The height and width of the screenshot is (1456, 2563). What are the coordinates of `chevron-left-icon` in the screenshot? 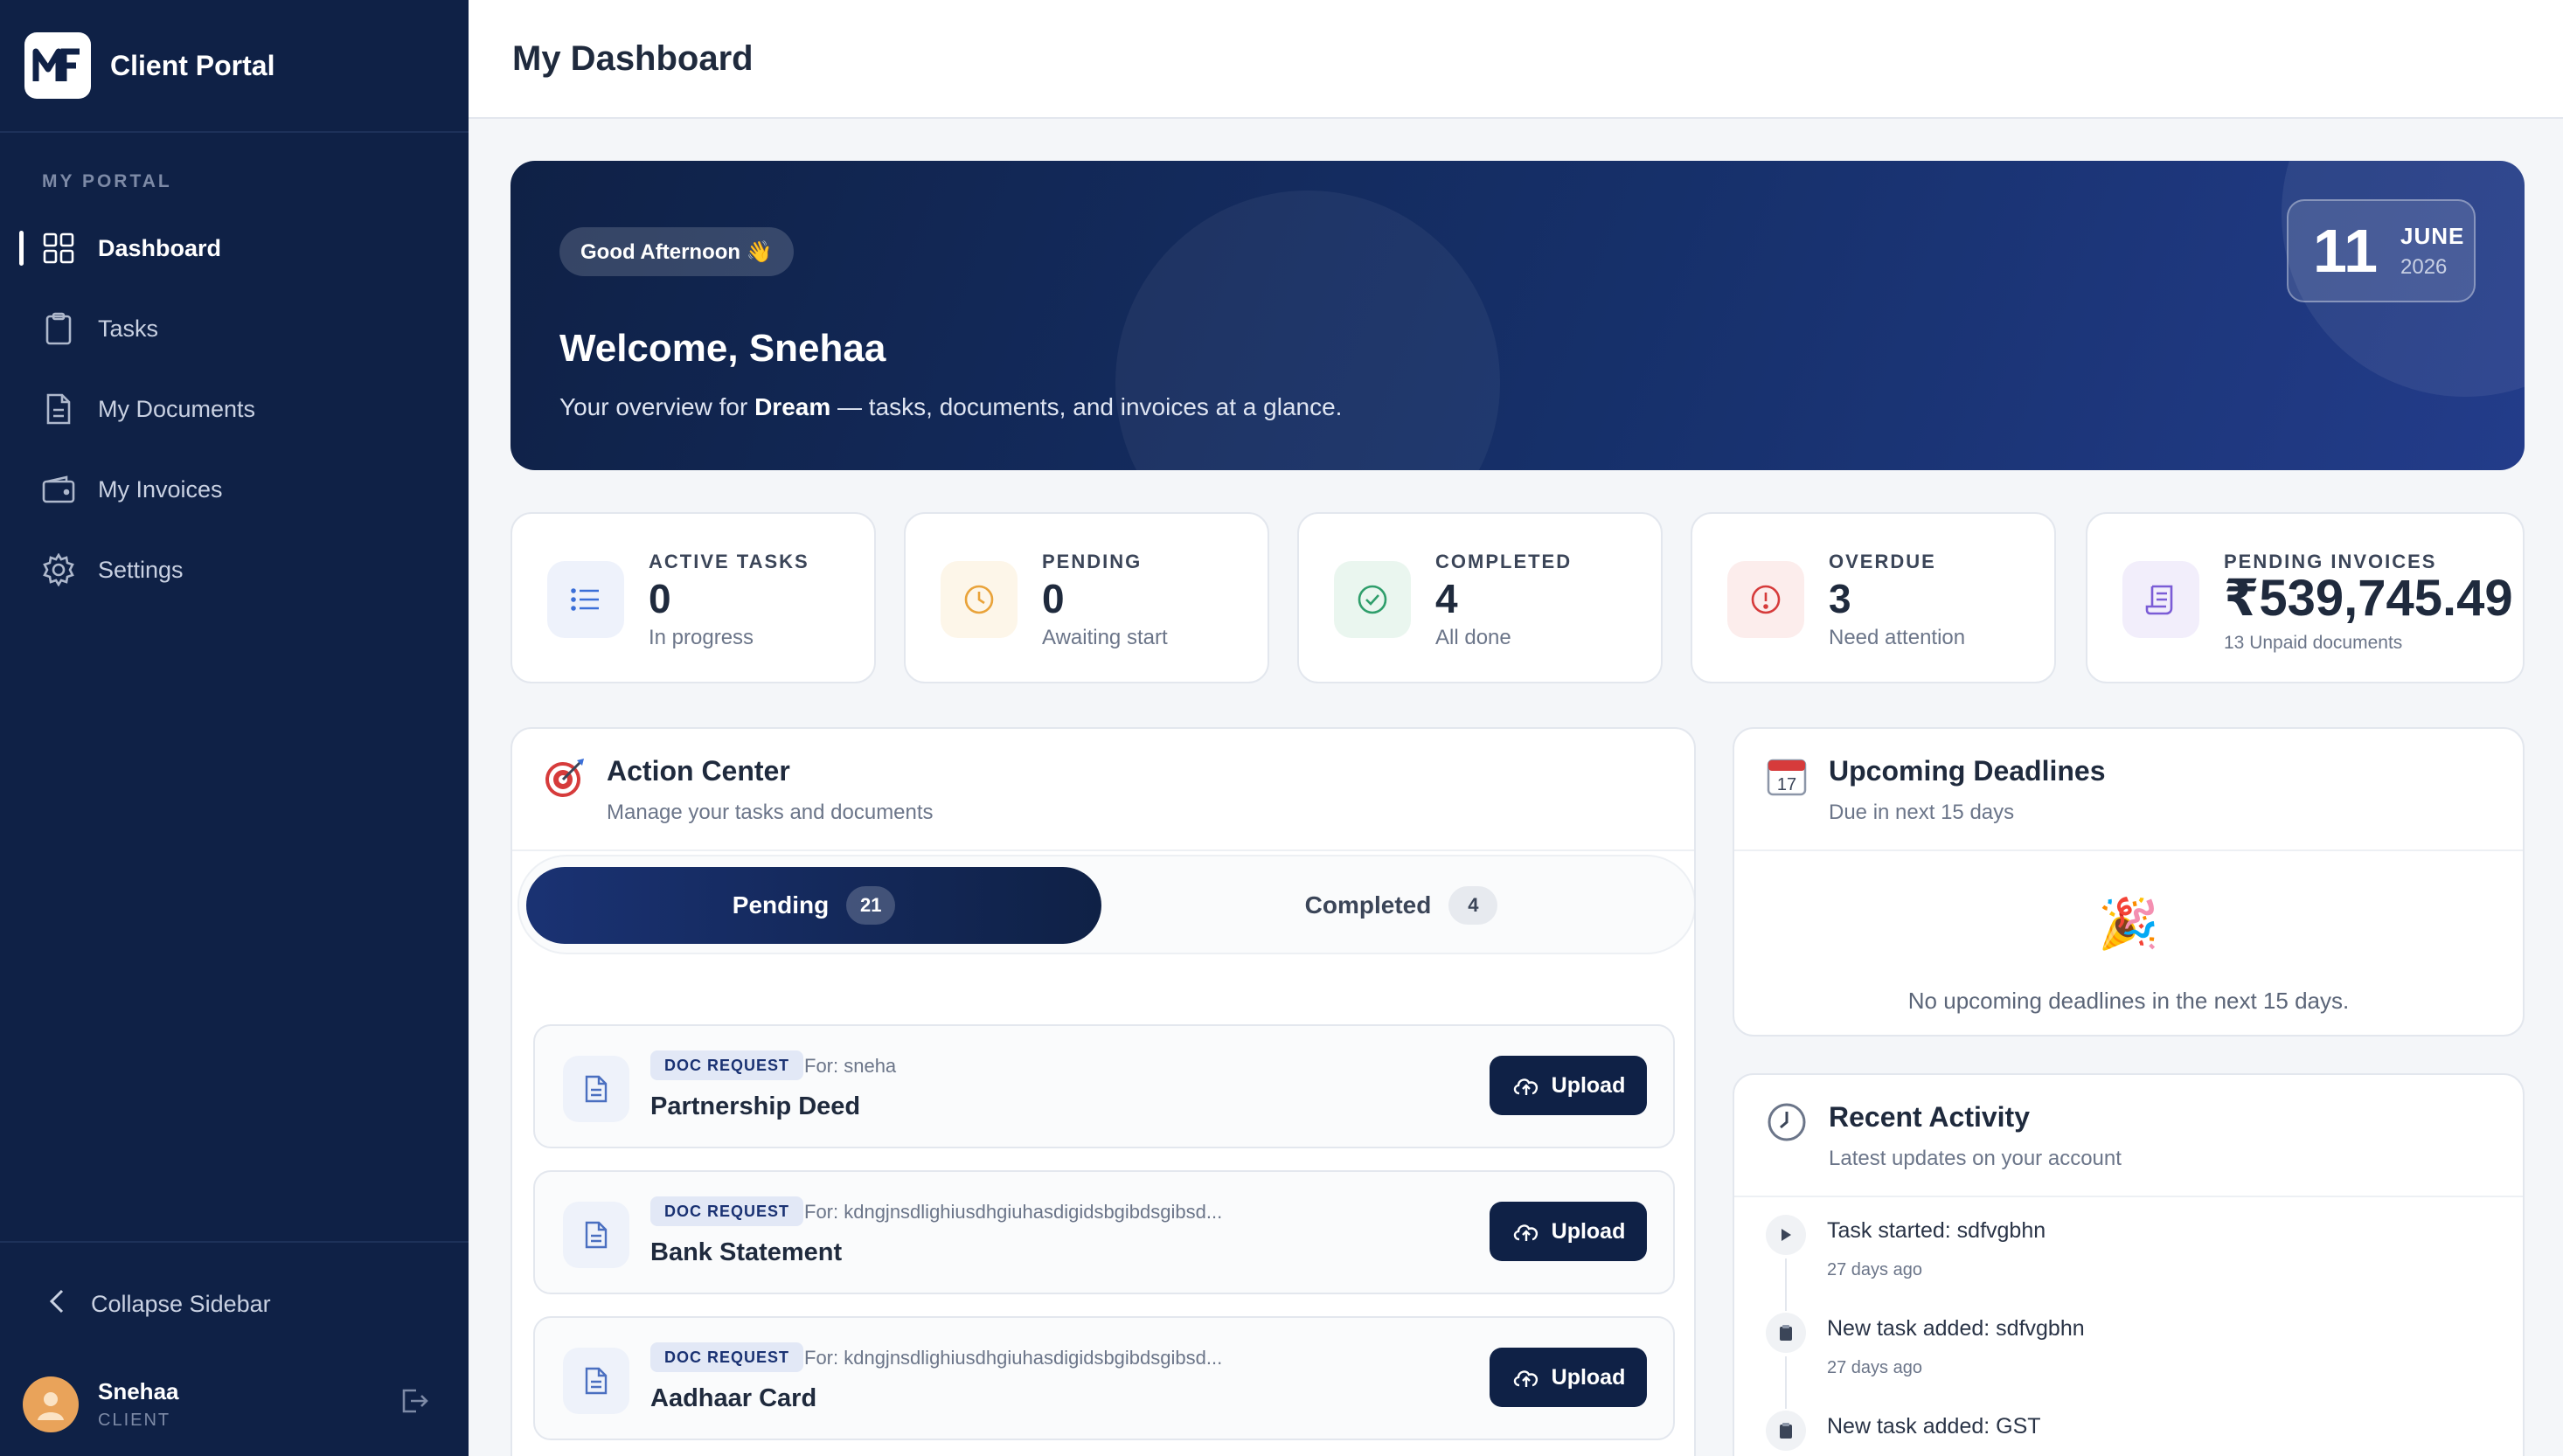 It's located at (57, 1304).